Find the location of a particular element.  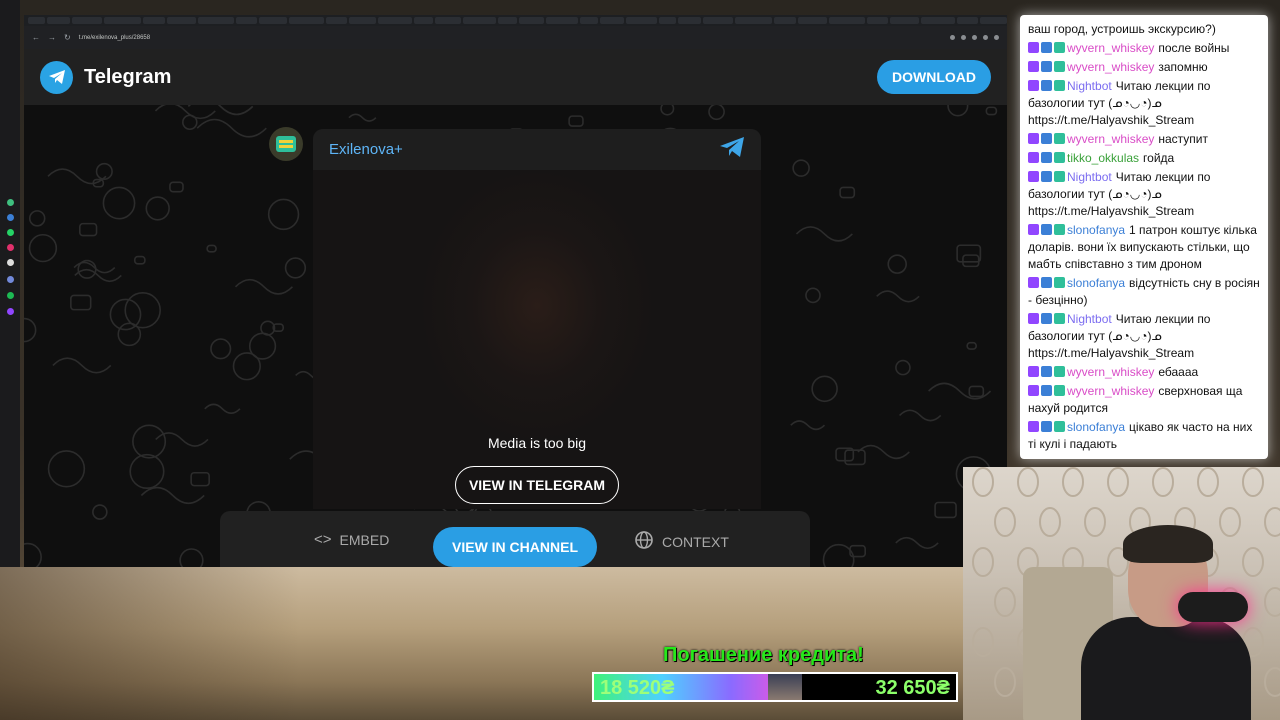

chat-message: wyvern_whiskey после войны is located at coordinates (1144, 48).